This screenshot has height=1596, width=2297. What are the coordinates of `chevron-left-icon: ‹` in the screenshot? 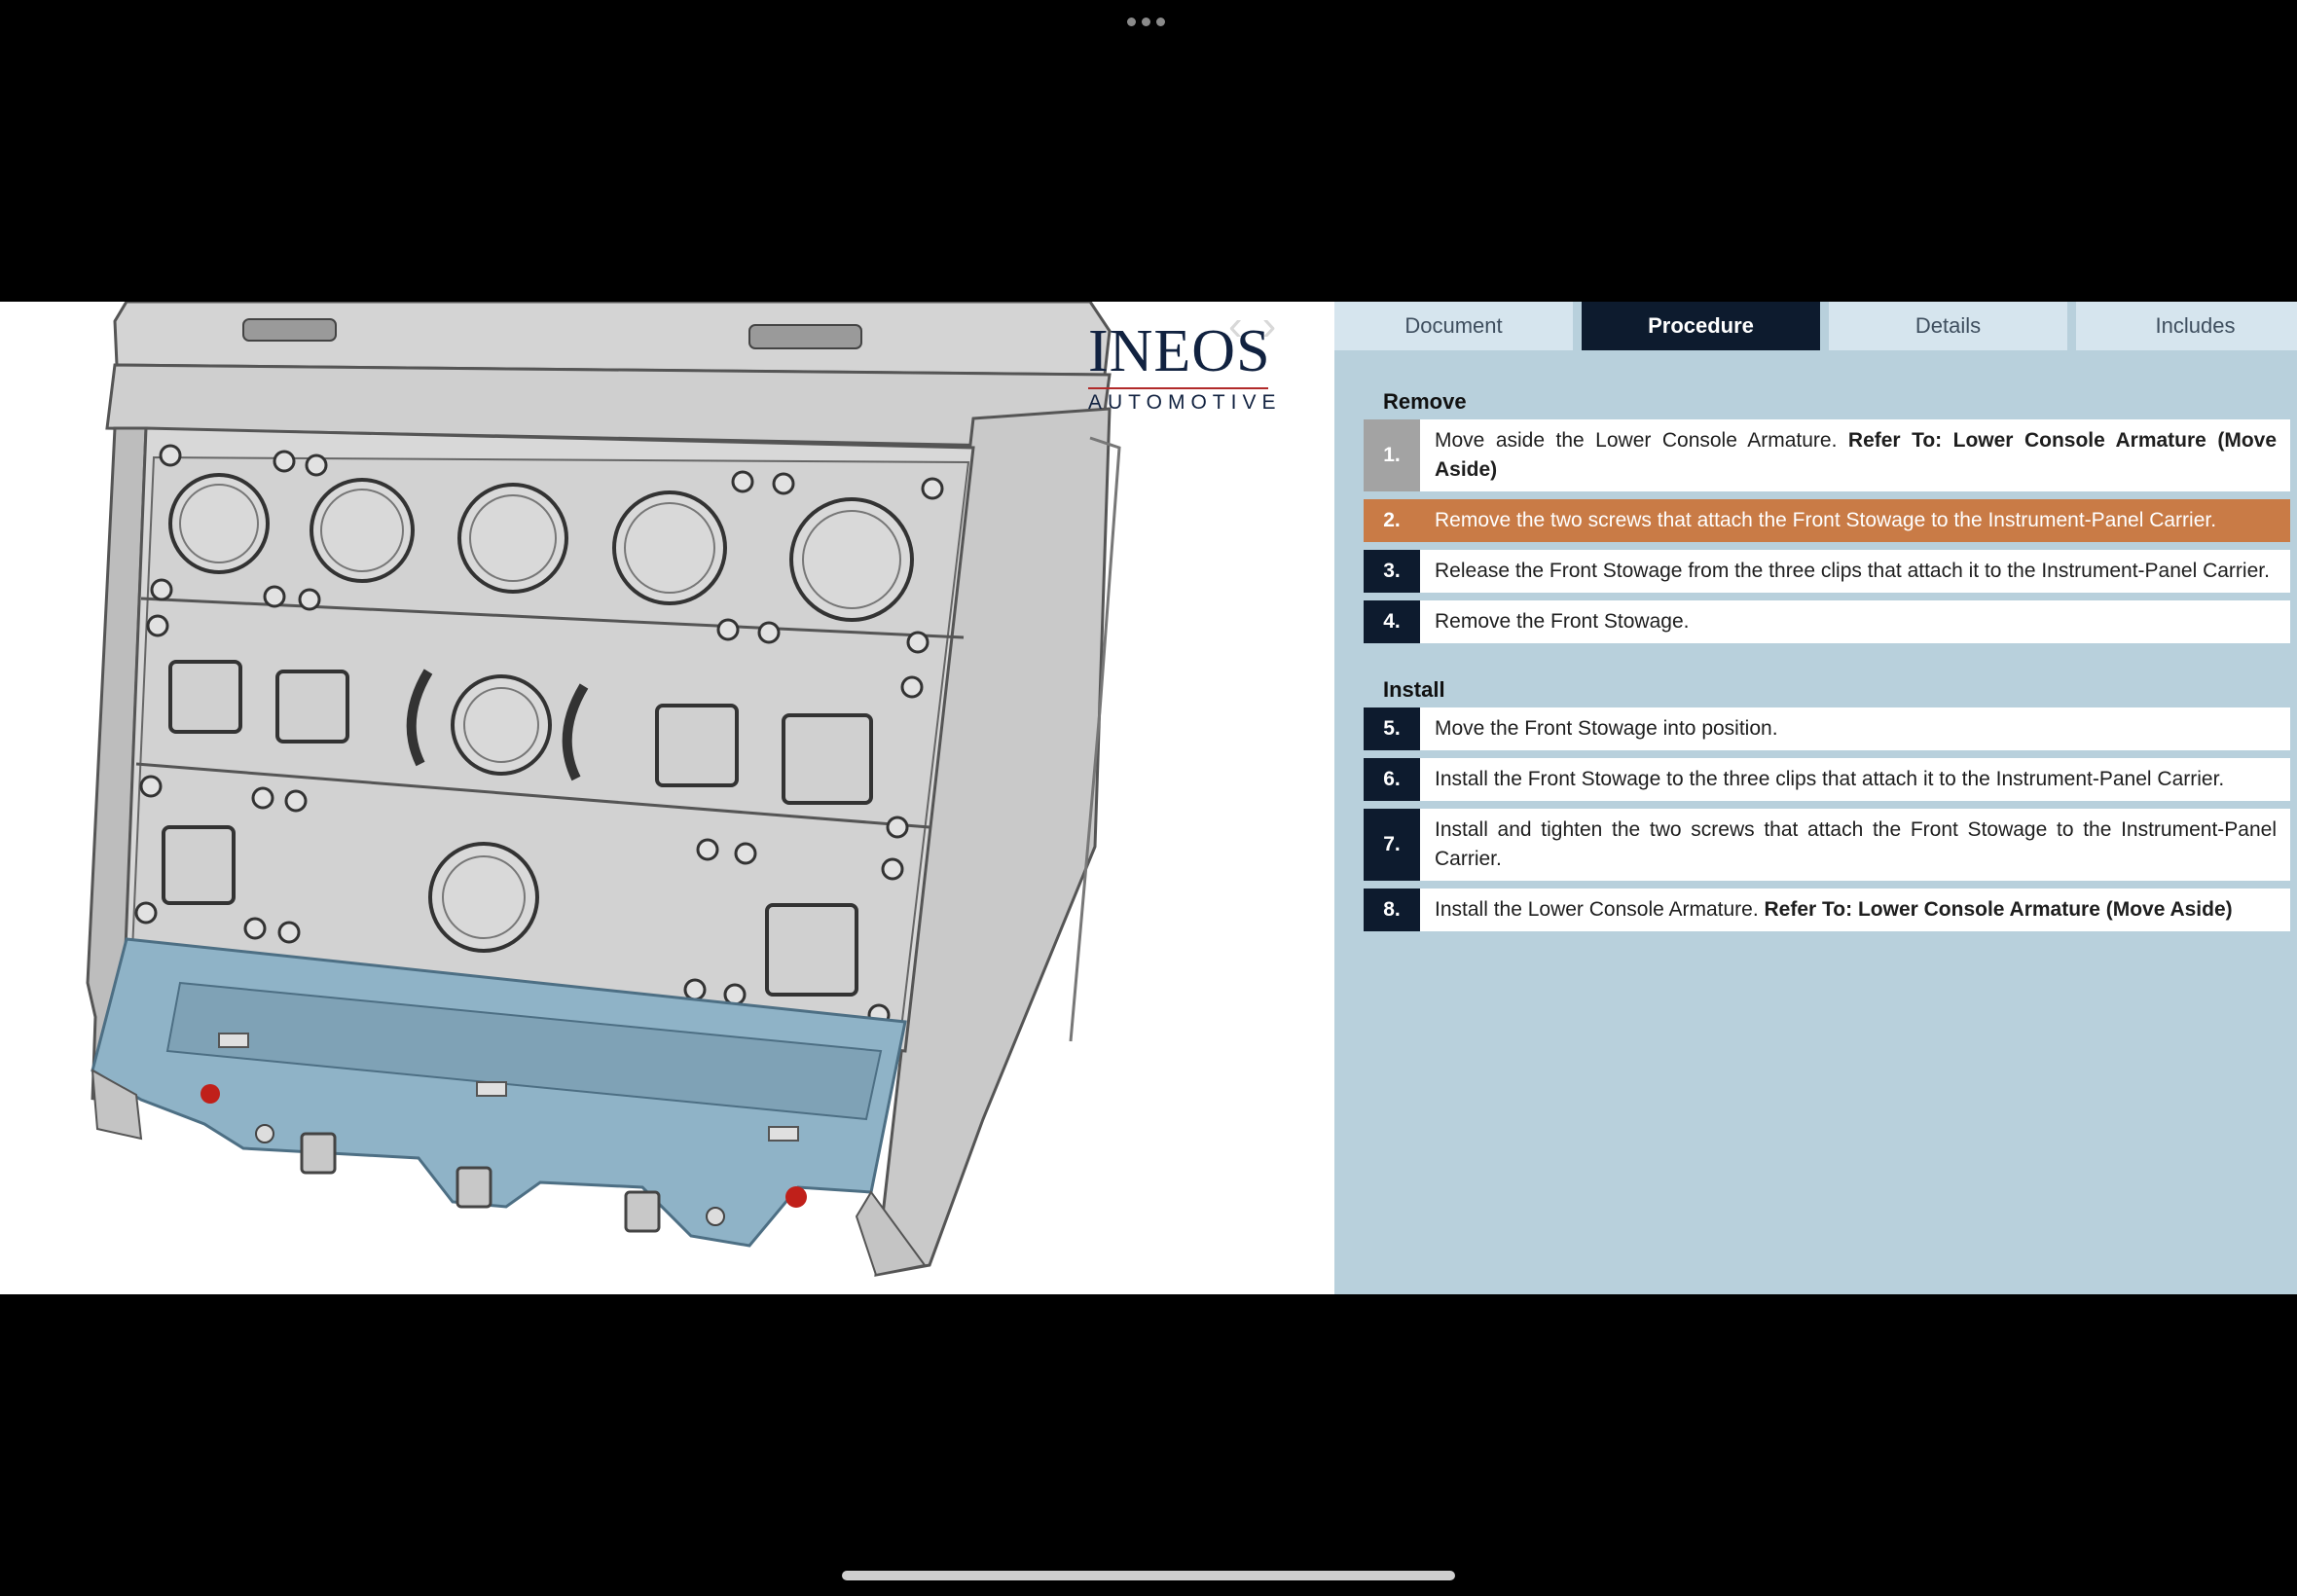 It's located at (1235, 326).